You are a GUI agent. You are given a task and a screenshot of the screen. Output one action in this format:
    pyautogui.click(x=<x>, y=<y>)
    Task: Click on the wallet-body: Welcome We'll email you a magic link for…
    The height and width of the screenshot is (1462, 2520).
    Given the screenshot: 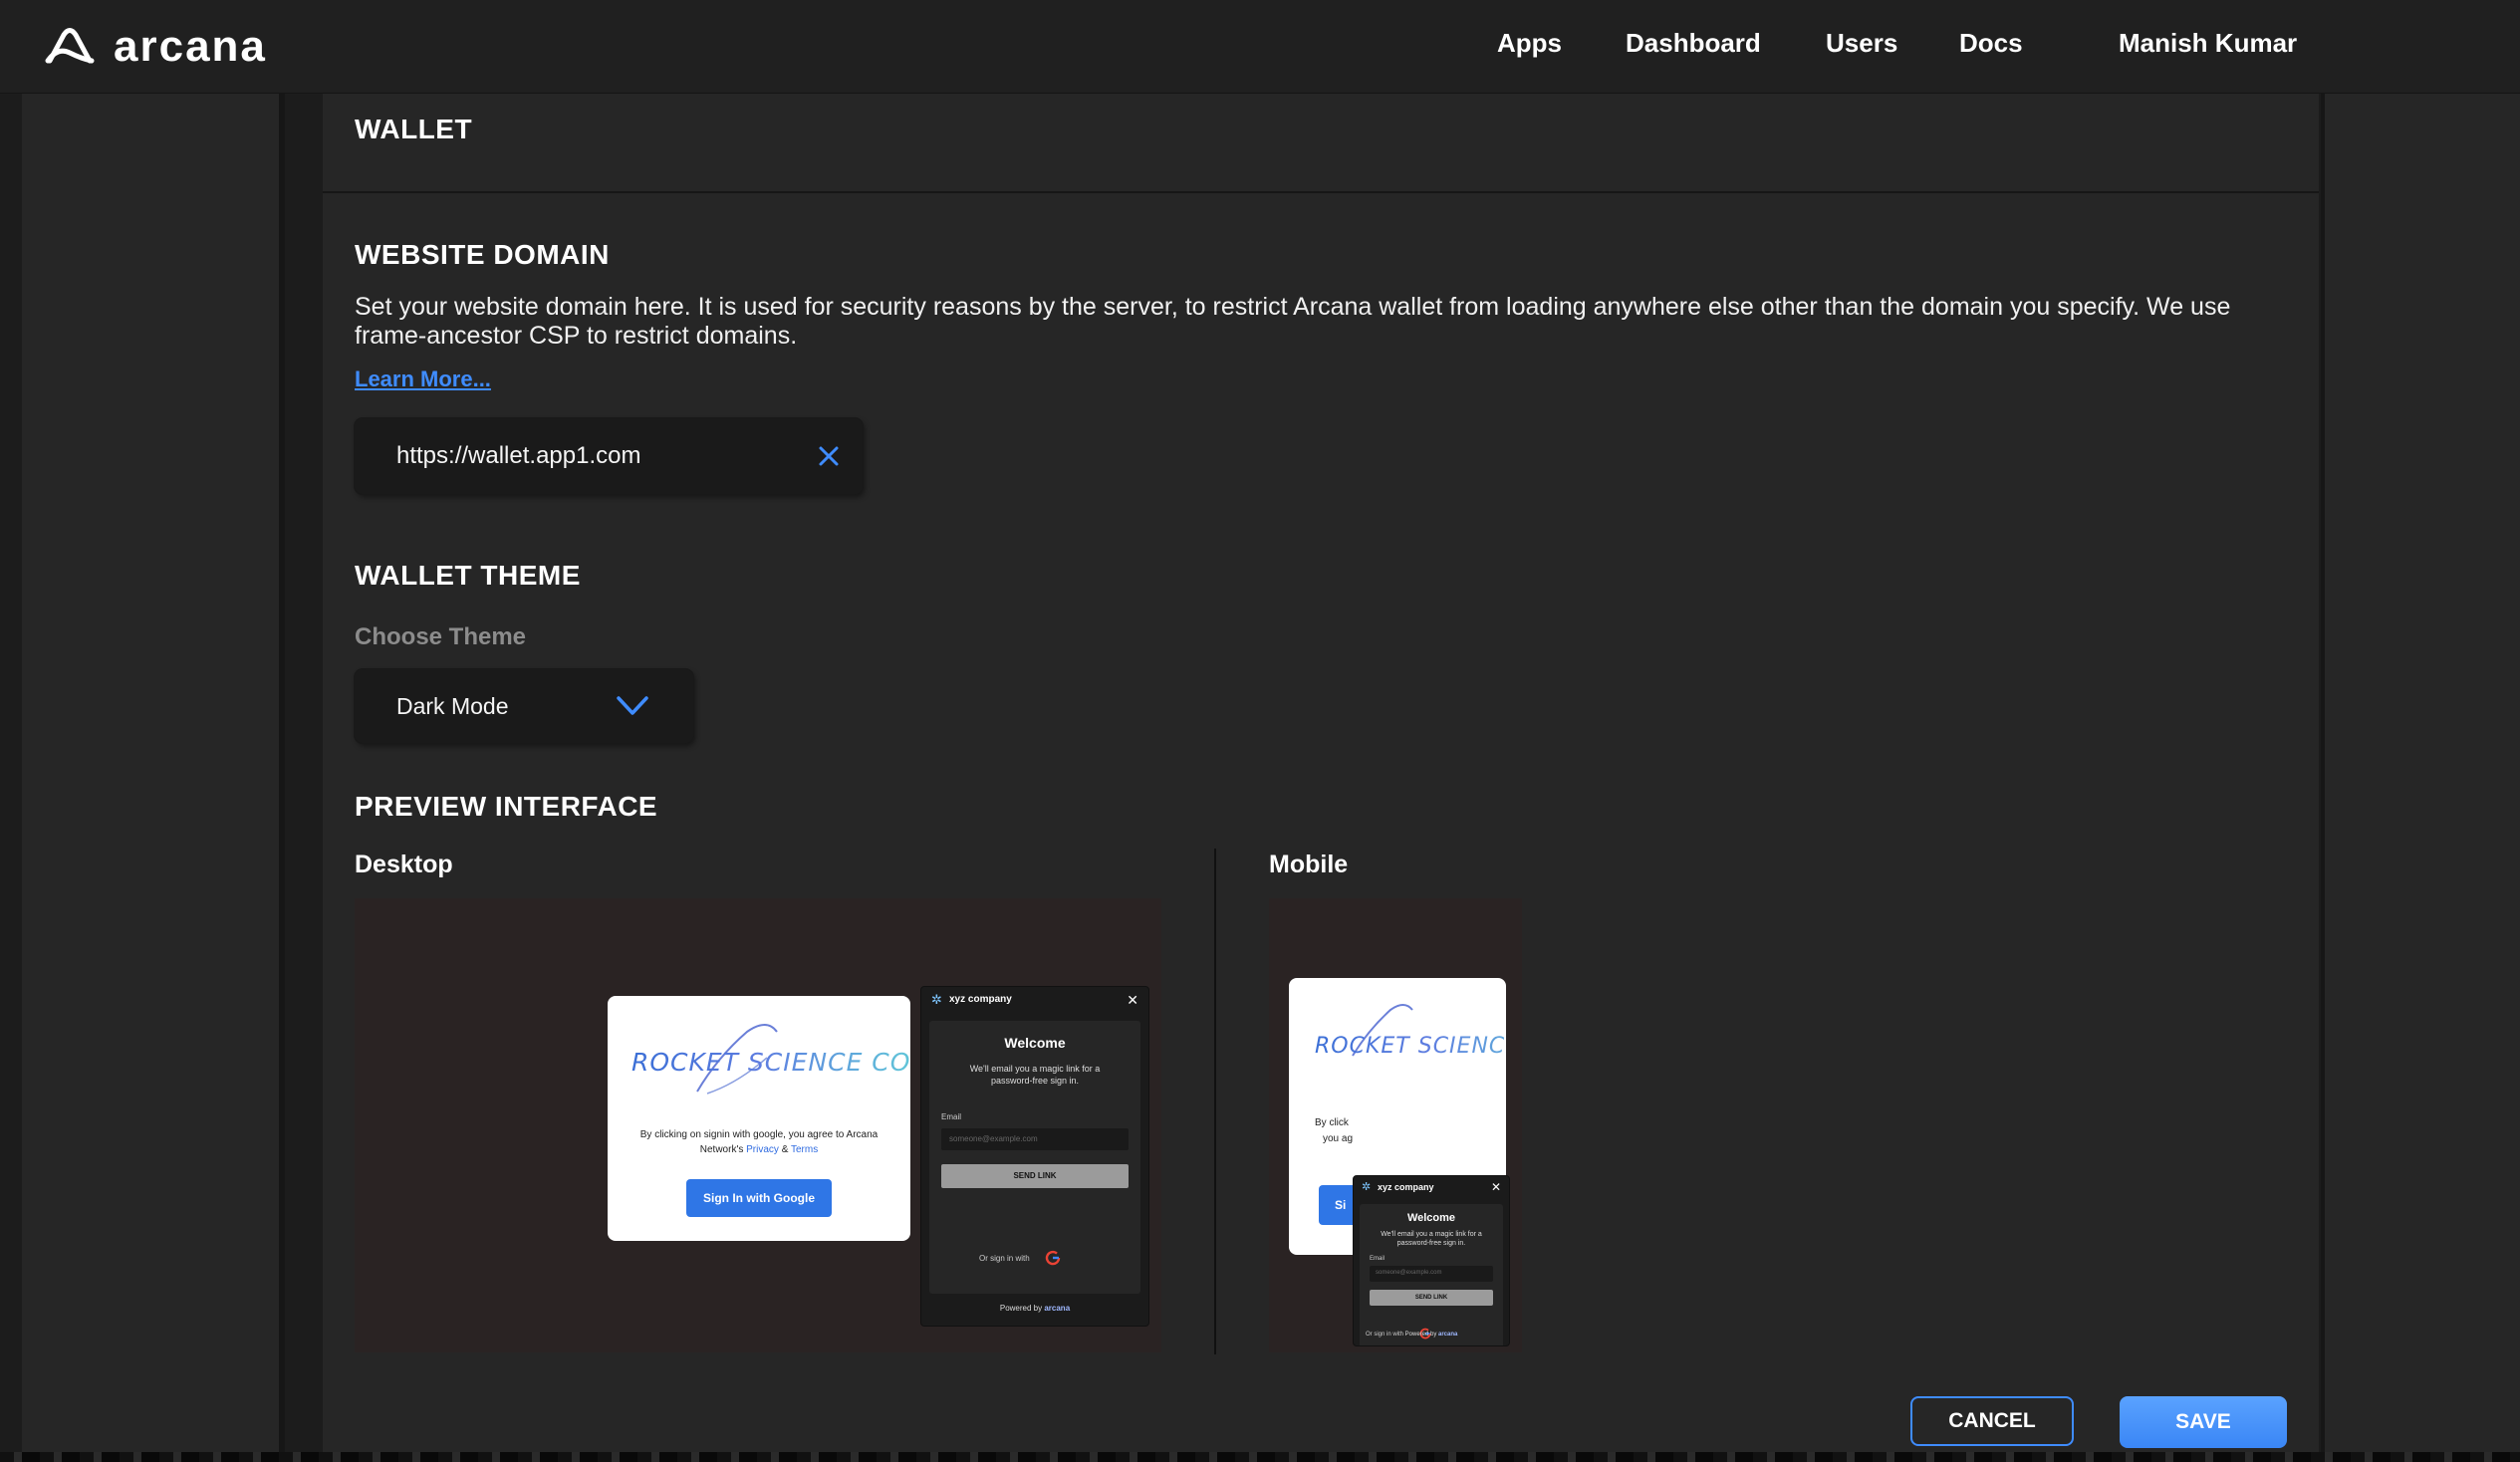 What is the action you would take?
    pyautogui.click(x=1034, y=1157)
    